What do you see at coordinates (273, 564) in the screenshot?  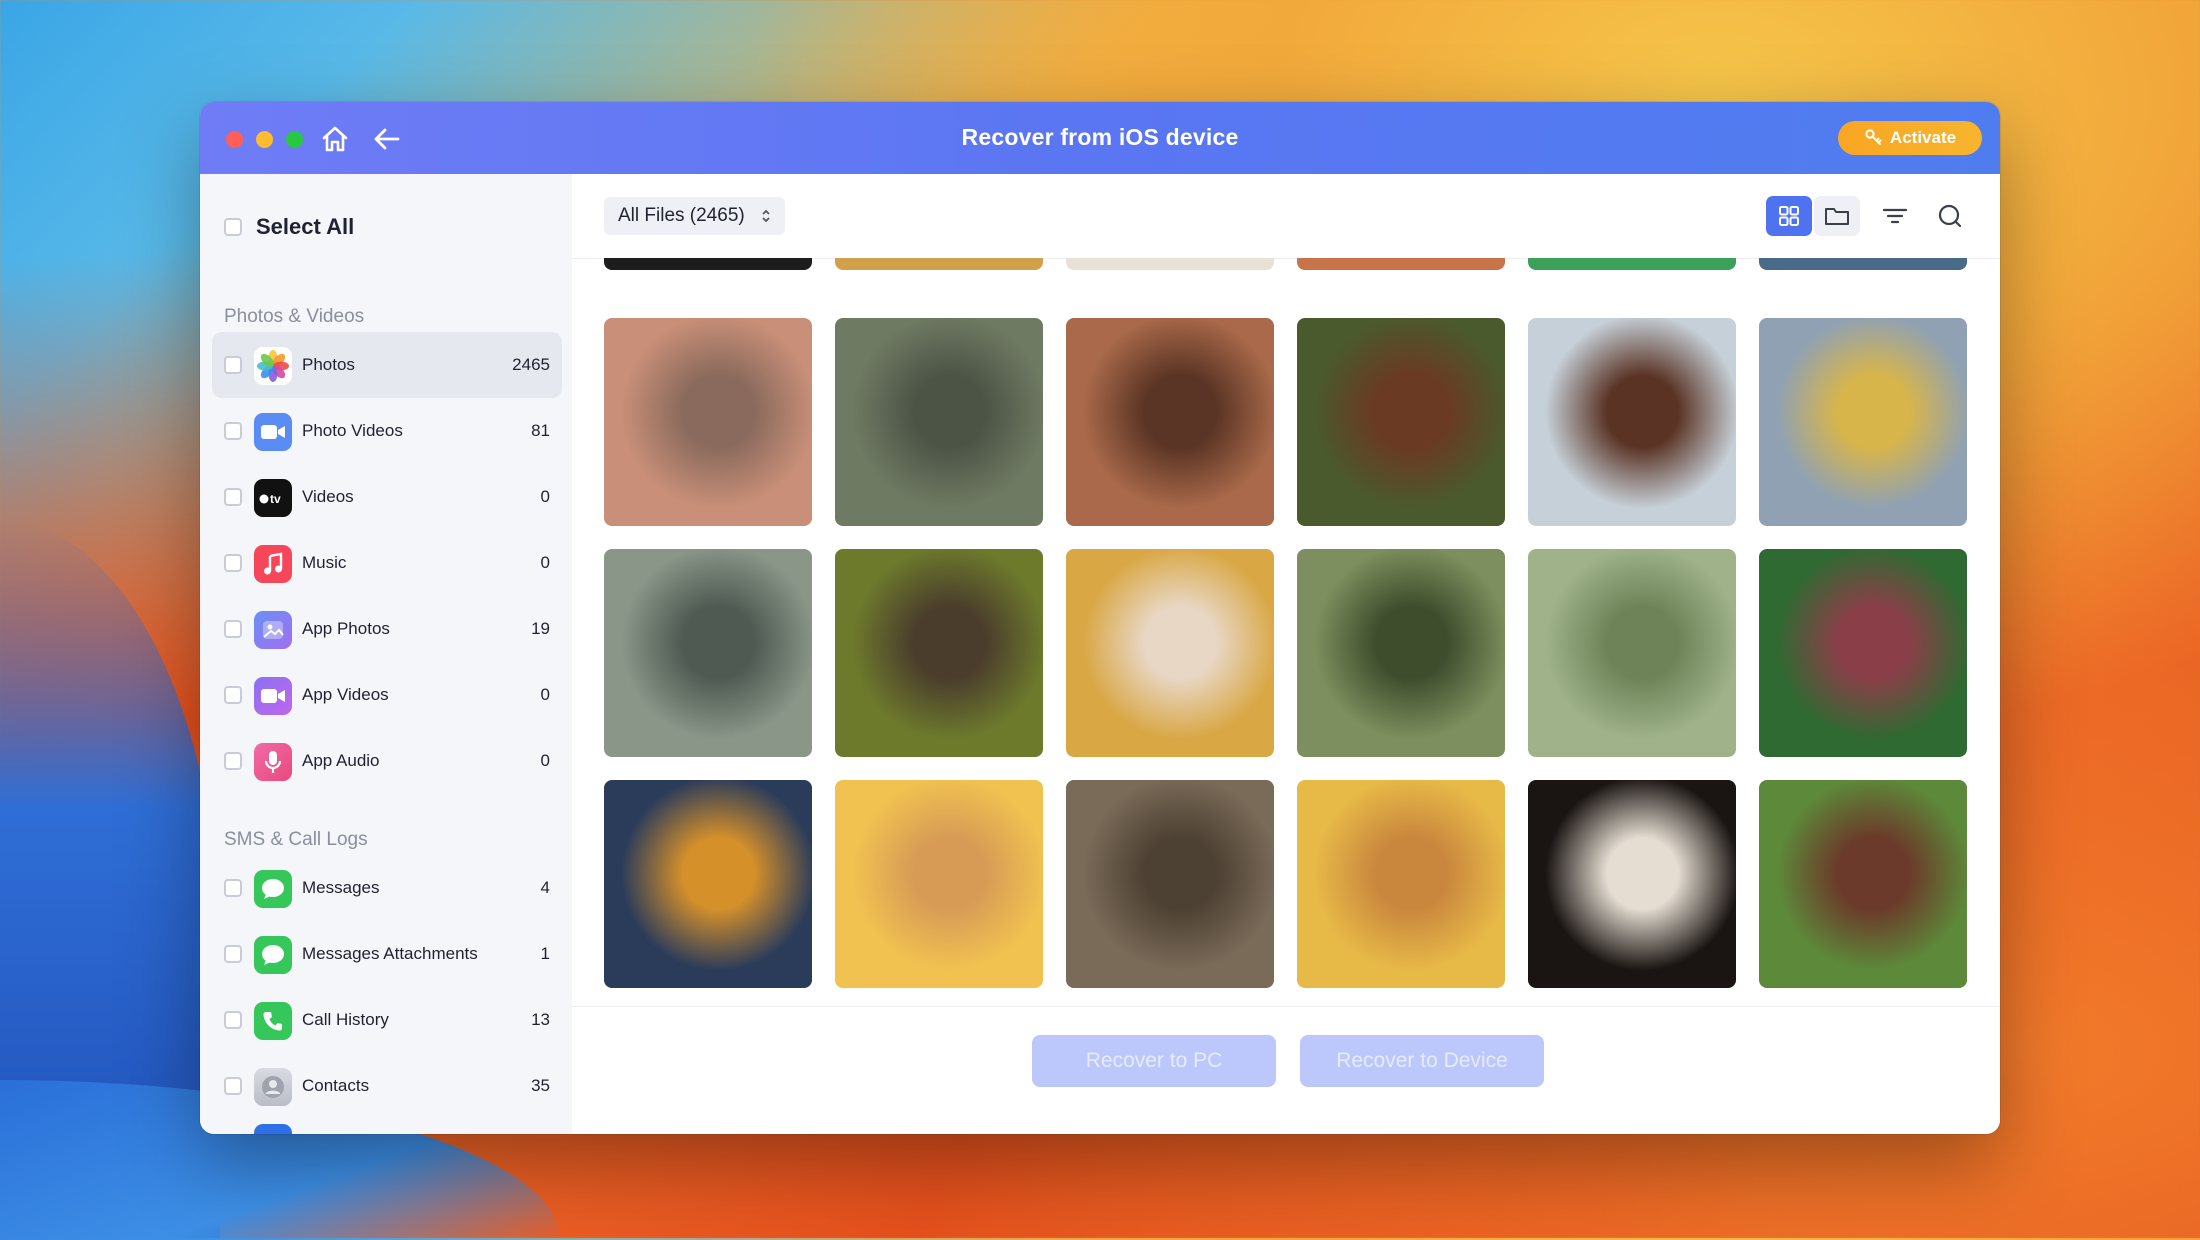 I see `music-icon` at bounding box center [273, 564].